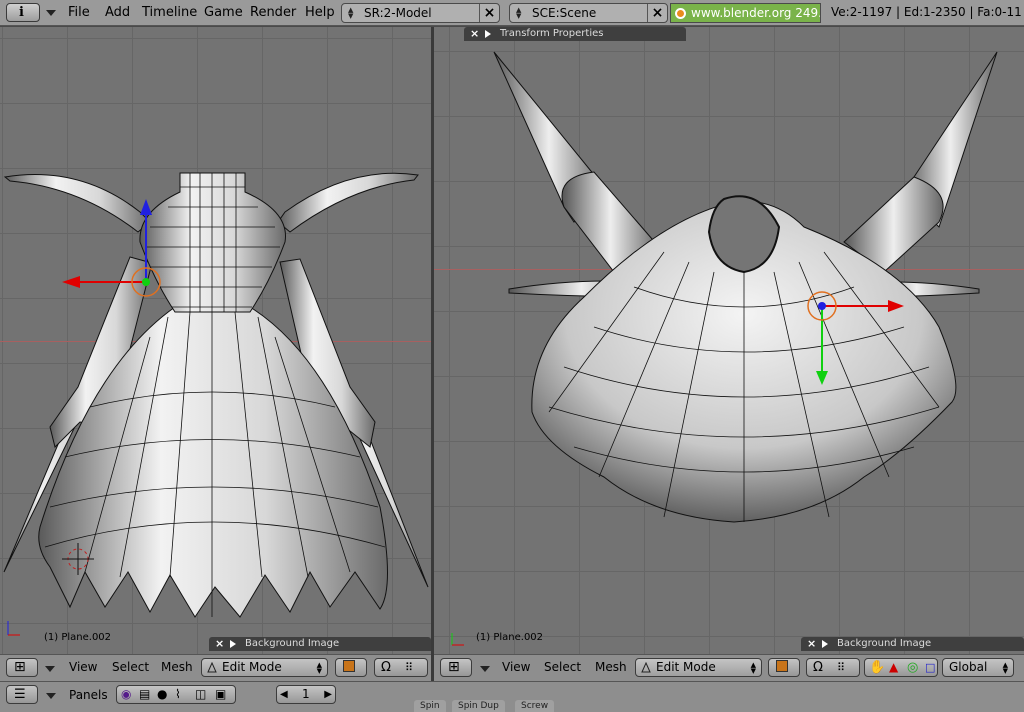 The width and height of the screenshot is (1024, 712). I want to click on orientation-label: Global, so click(968, 667).